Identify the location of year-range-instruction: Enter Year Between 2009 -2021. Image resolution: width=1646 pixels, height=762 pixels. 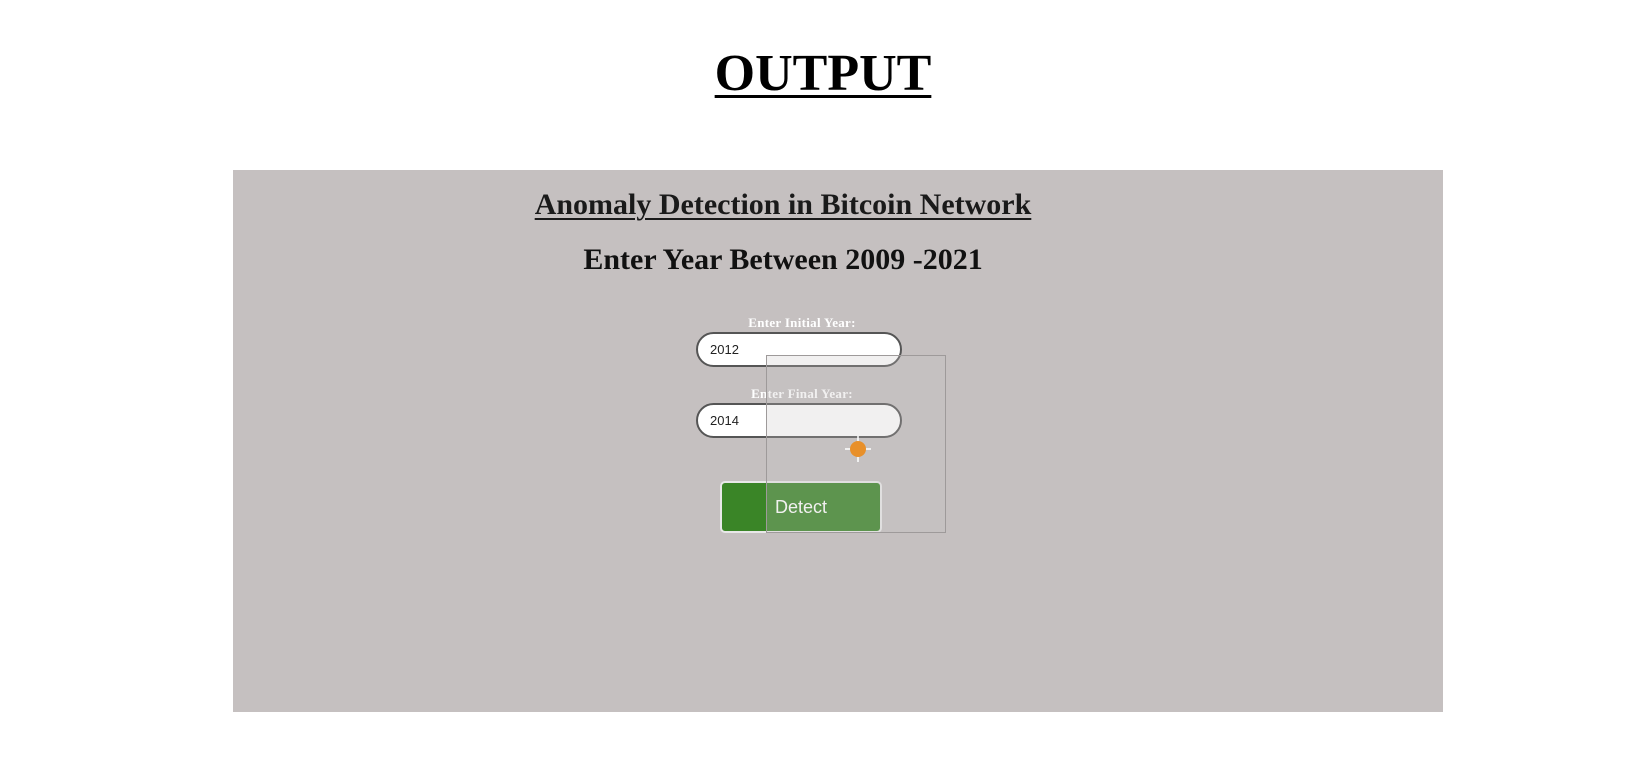
(783, 259).